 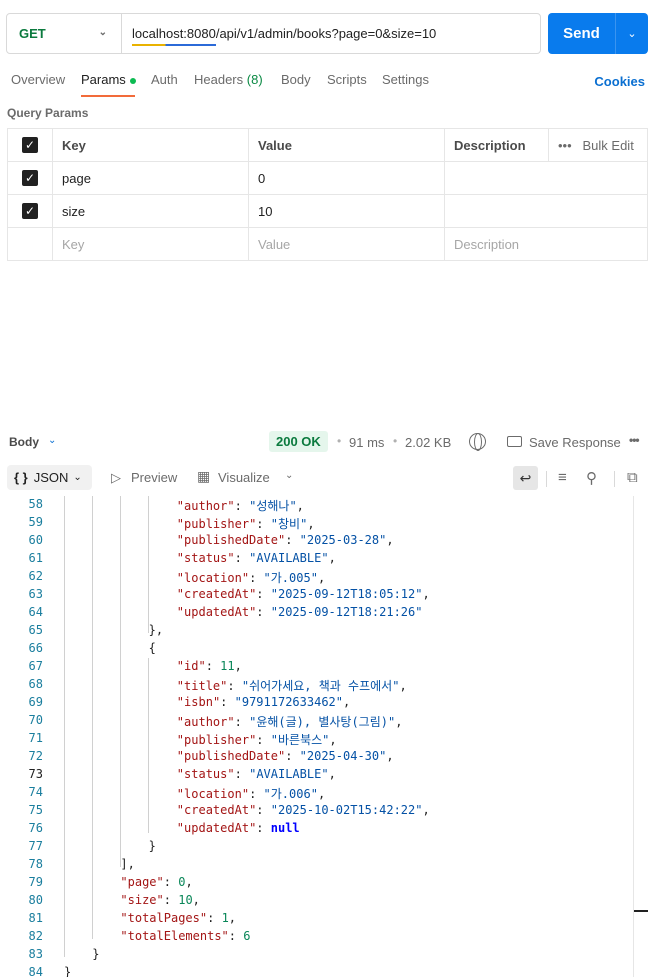 I want to click on save-response-button: Save Response, so click(x=575, y=442).